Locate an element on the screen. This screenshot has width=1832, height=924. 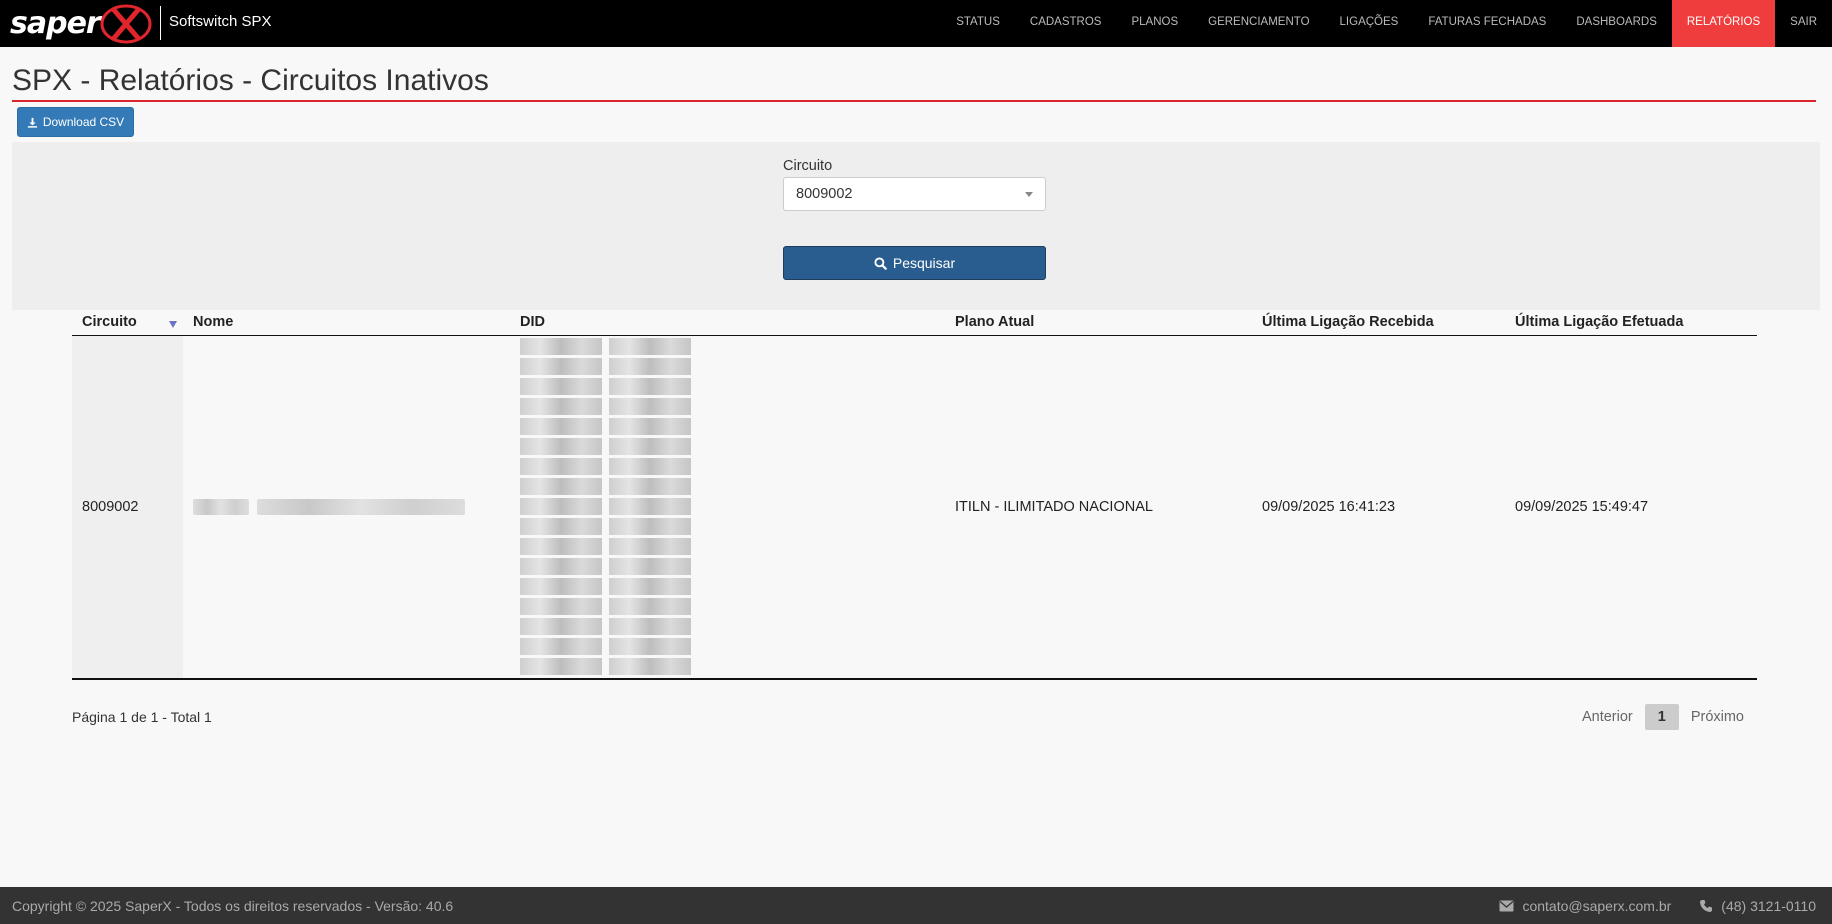
nav-item-dashboards: DASHBOARDS is located at coordinates (1616, 23).